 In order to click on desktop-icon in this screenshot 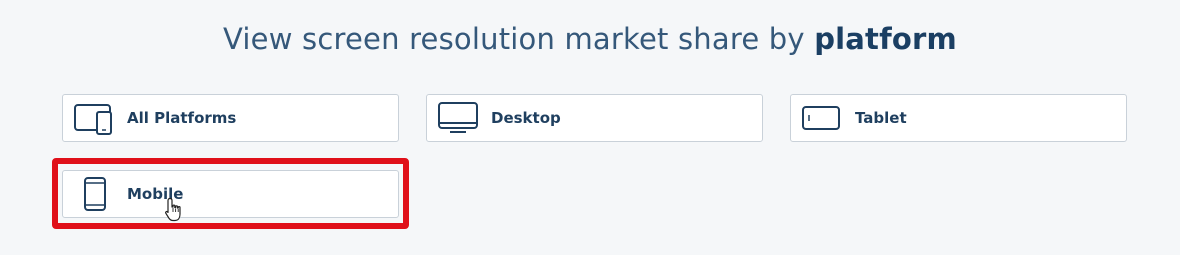, I will do `click(458, 118)`.